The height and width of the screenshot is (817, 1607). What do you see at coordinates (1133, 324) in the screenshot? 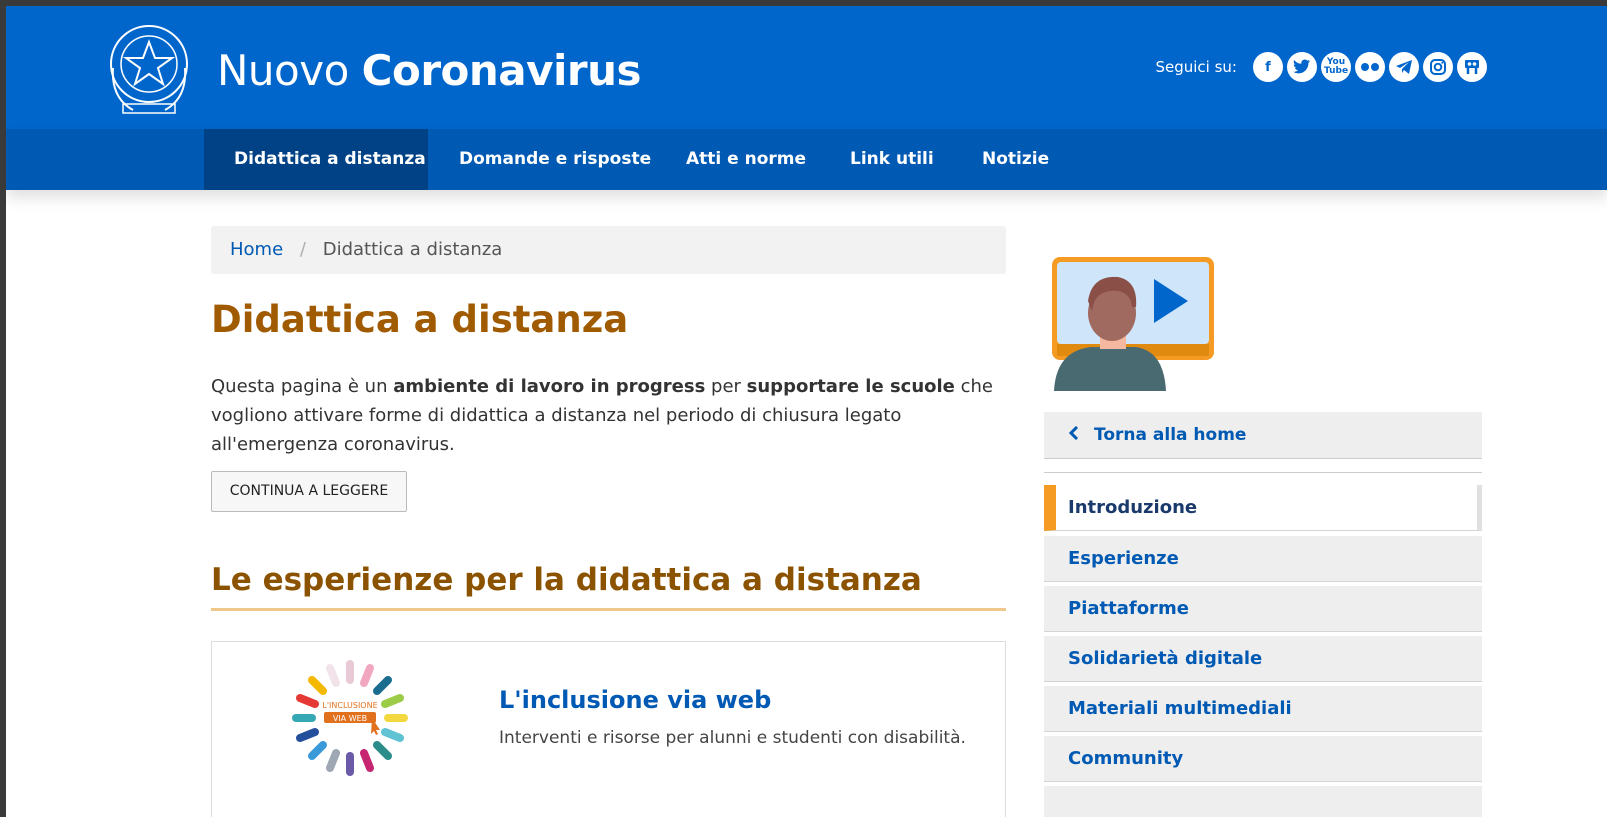
I see `distance-learning-illustration` at bounding box center [1133, 324].